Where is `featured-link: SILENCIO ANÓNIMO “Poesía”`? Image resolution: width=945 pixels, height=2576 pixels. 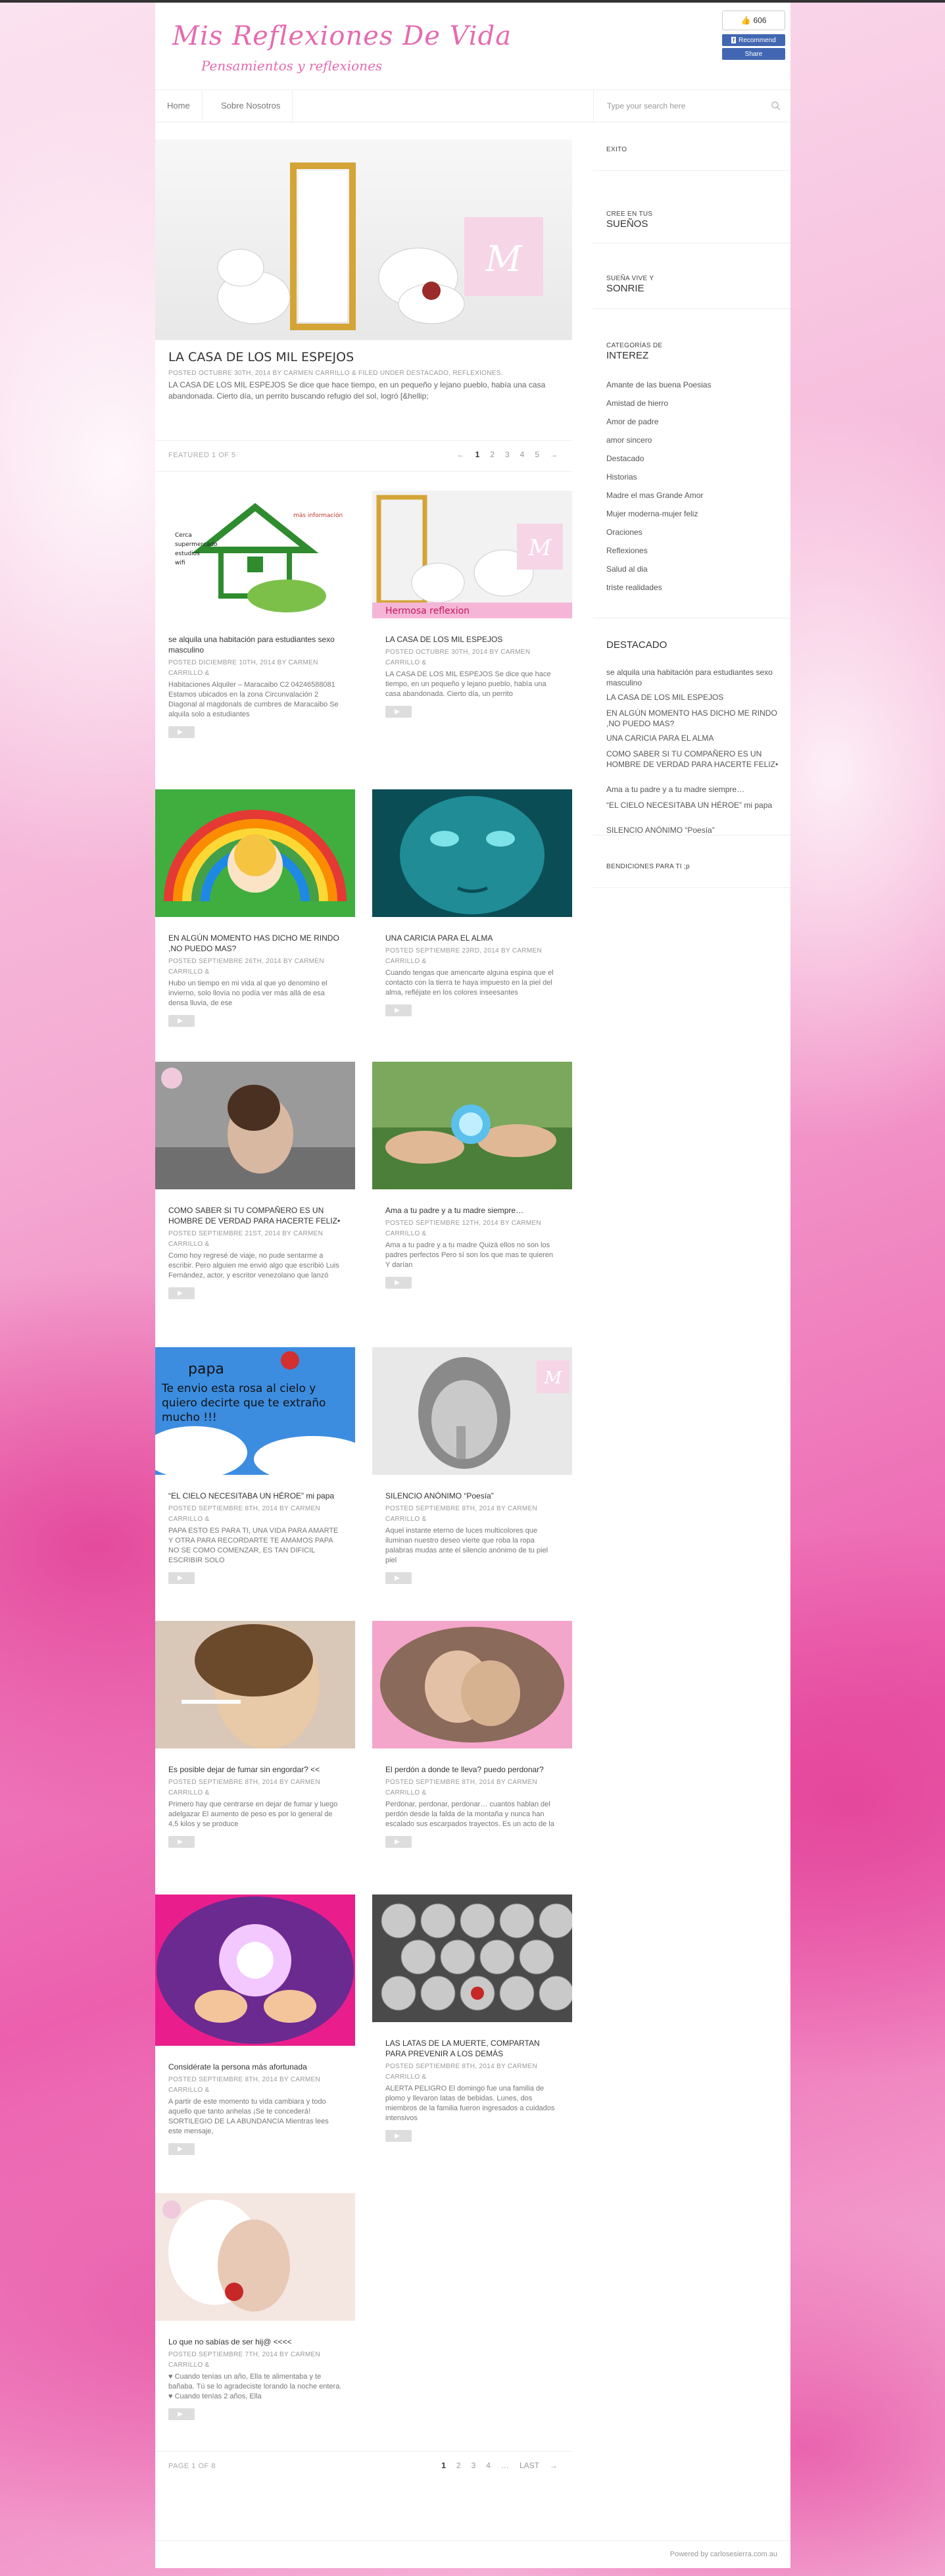 featured-link: SILENCIO ANÓNIMO “Poesía” is located at coordinates (695, 830).